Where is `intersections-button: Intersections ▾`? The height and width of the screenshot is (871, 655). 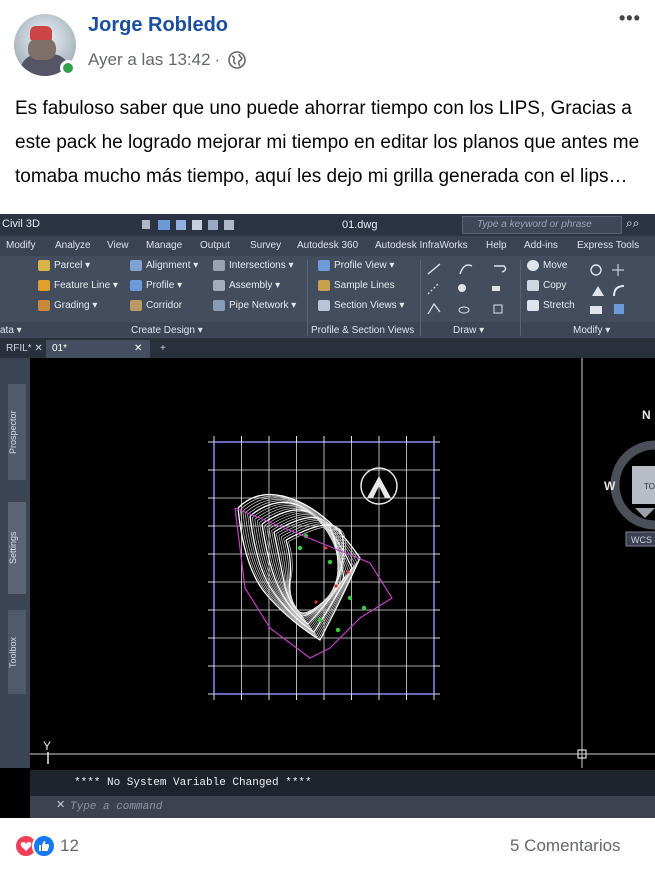
intersections-button: Intersections ▾ is located at coordinates (253, 265).